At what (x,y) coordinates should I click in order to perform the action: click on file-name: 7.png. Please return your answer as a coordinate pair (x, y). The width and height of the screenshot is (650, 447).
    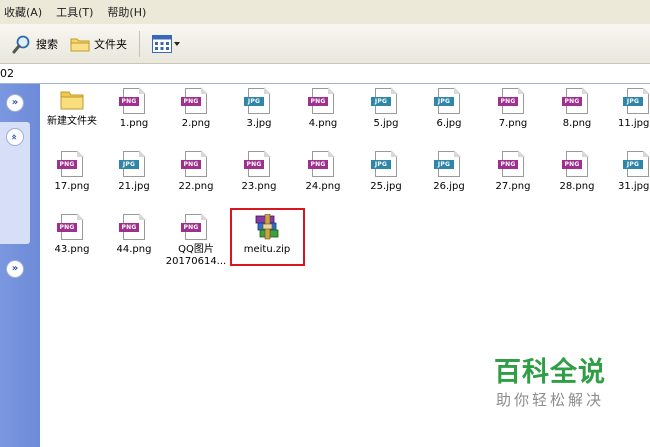
    Looking at the image, I should click on (513, 123).